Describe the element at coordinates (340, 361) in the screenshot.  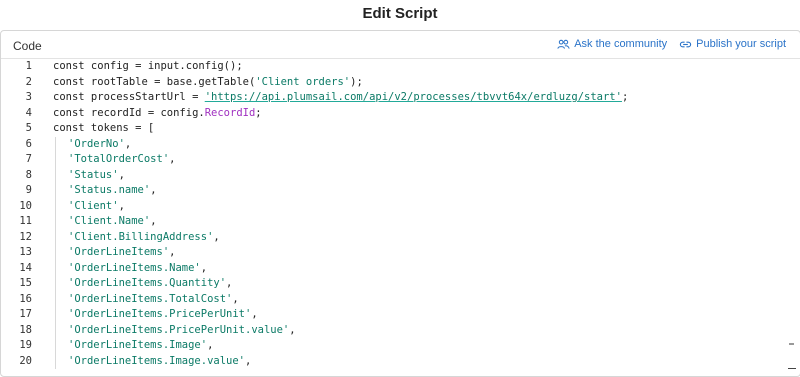
I see `code-line: 'OrderLineItems.Image.value',` at that location.